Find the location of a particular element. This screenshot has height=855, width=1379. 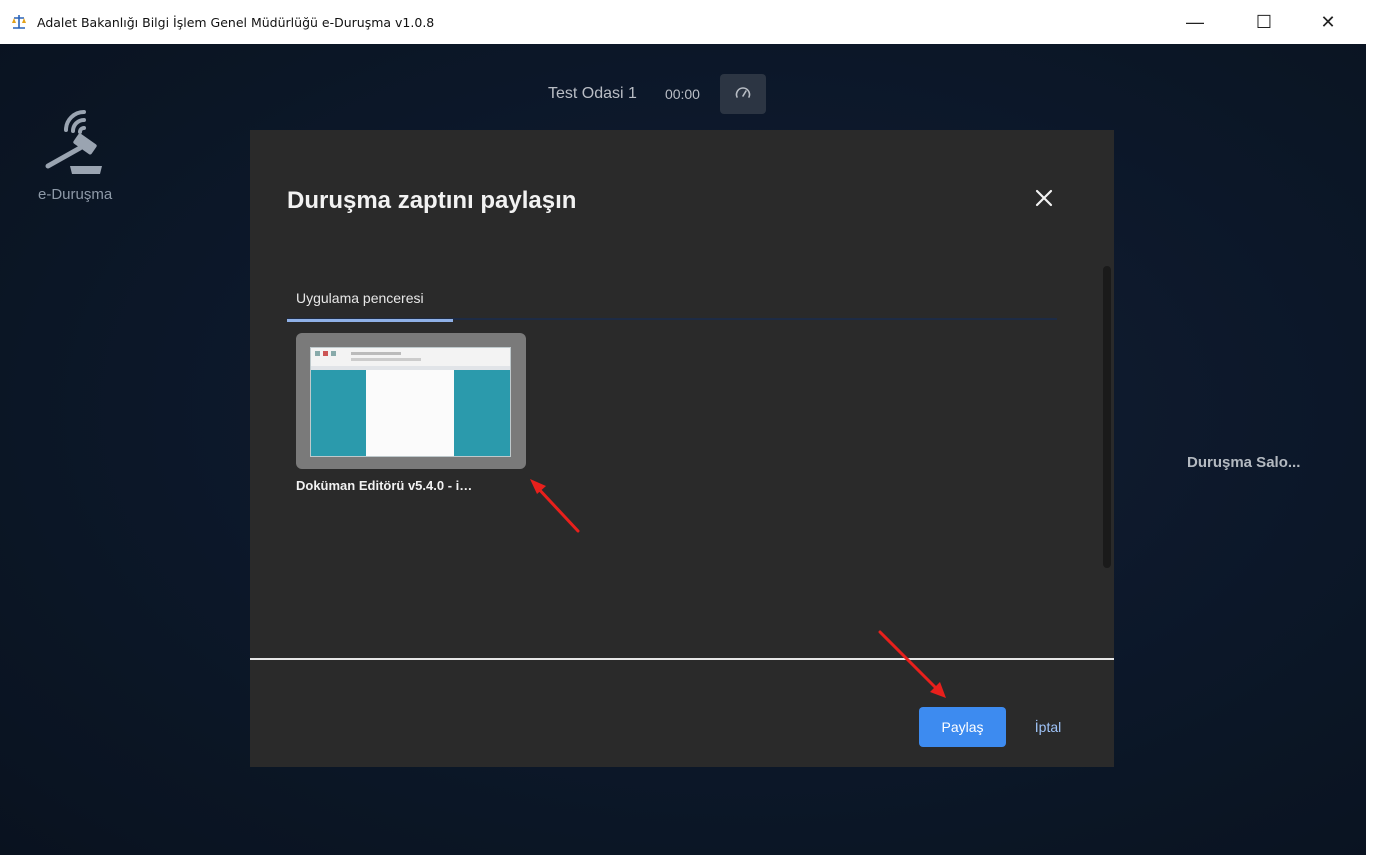

maximize-icon: ☐ is located at coordinates (1264, 21).